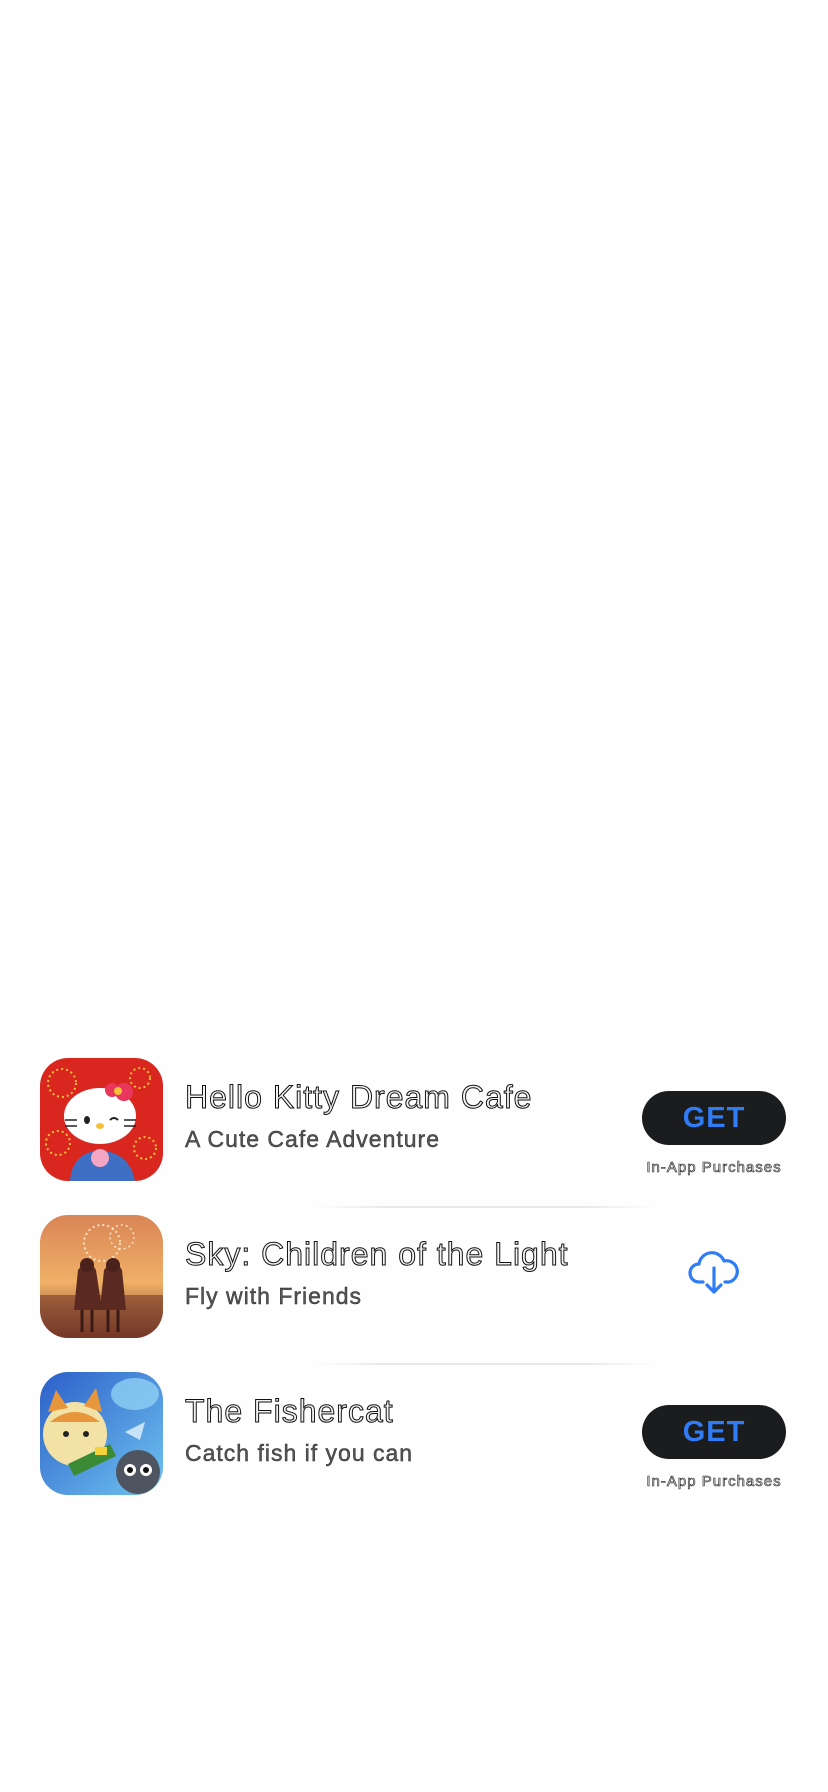 The height and width of the screenshot is (1792, 828). Describe the element at coordinates (377, 1254) in the screenshot. I see `app-title: Sky: Children of the Light` at that location.